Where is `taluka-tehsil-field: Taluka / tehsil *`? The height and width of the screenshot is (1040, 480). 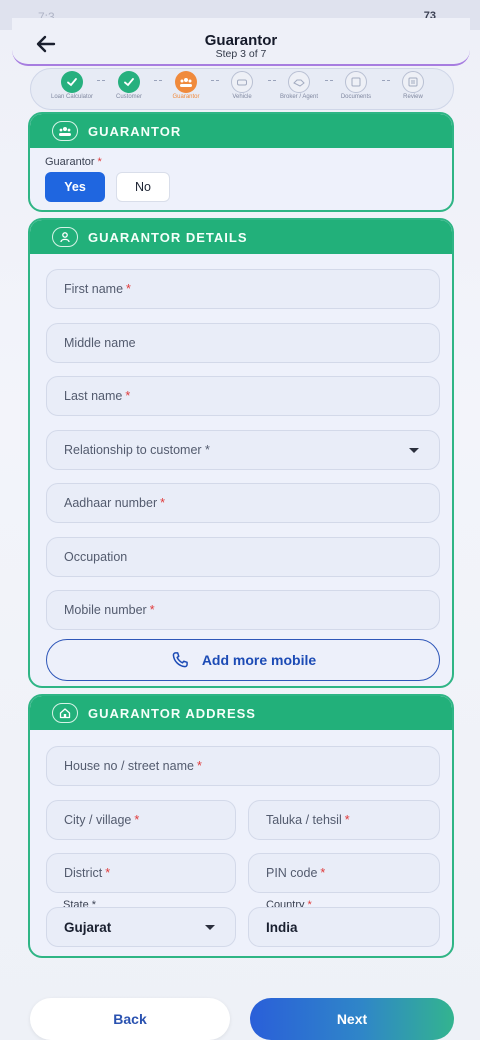
taluka-tehsil-field: Taluka / tehsil * is located at coordinates (344, 820).